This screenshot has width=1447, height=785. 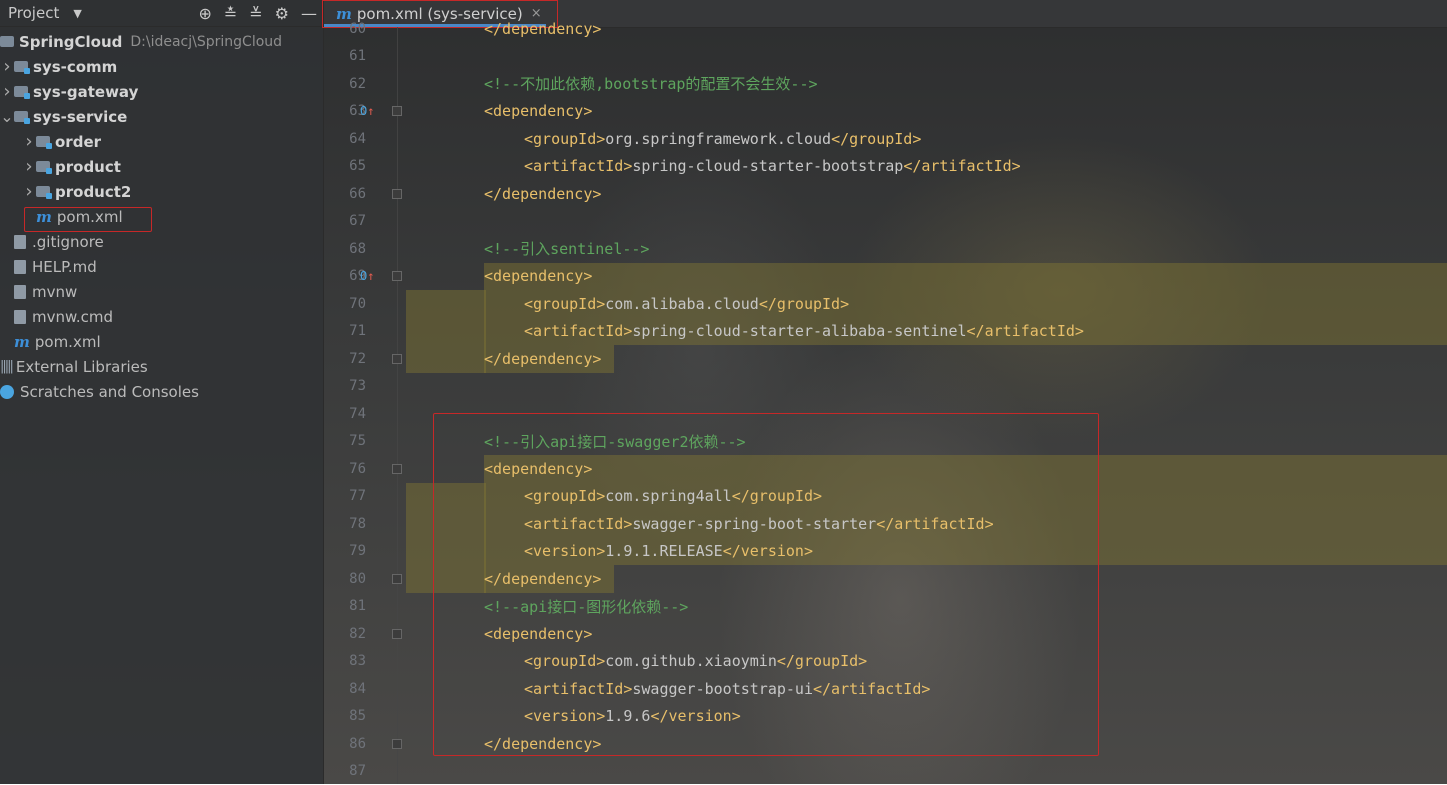 What do you see at coordinates (885, 221) in the screenshot?
I see `code-line: 67` at bounding box center [885, 221].